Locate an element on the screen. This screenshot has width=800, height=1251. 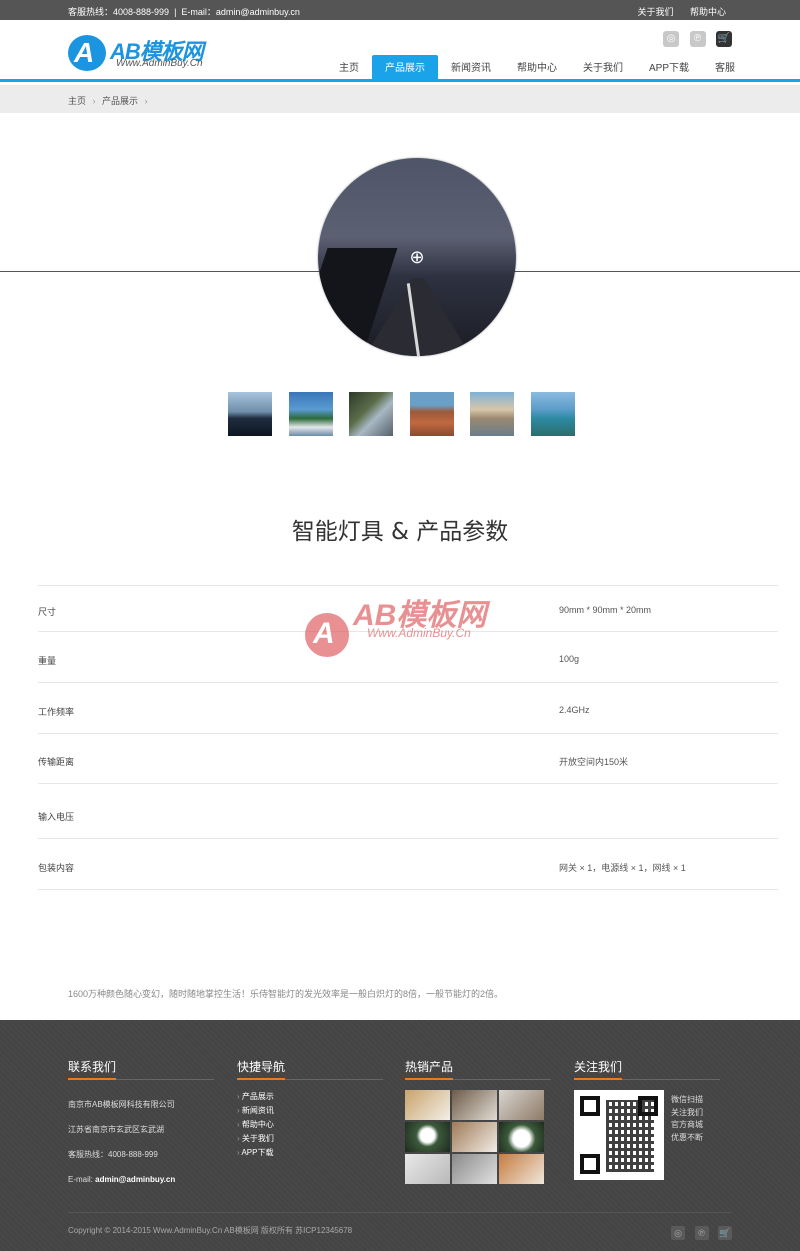
product-title: 智能灯具 & 产品参数 is located at coordinates (400, 532).